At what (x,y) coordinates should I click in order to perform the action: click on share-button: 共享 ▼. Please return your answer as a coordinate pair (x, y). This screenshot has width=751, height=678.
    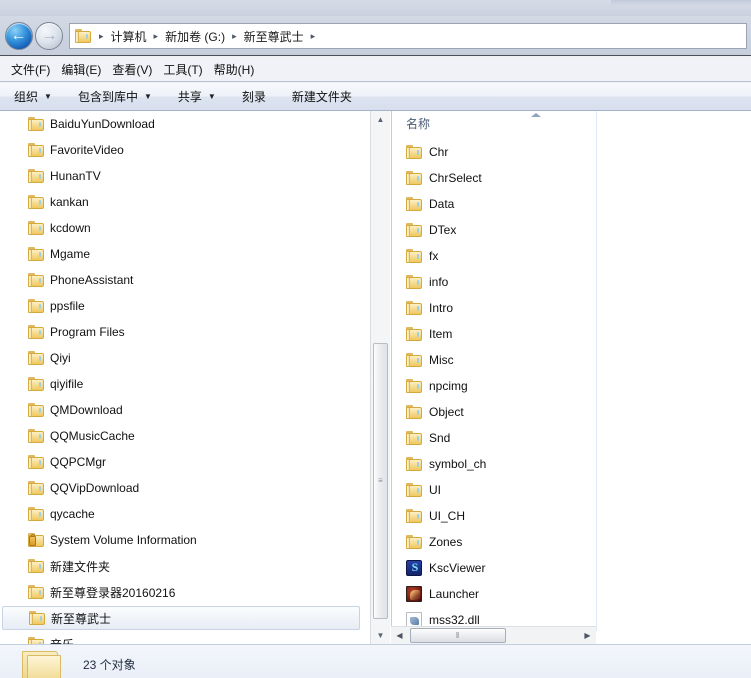
    Looking at the image, I should click on (197, 96).